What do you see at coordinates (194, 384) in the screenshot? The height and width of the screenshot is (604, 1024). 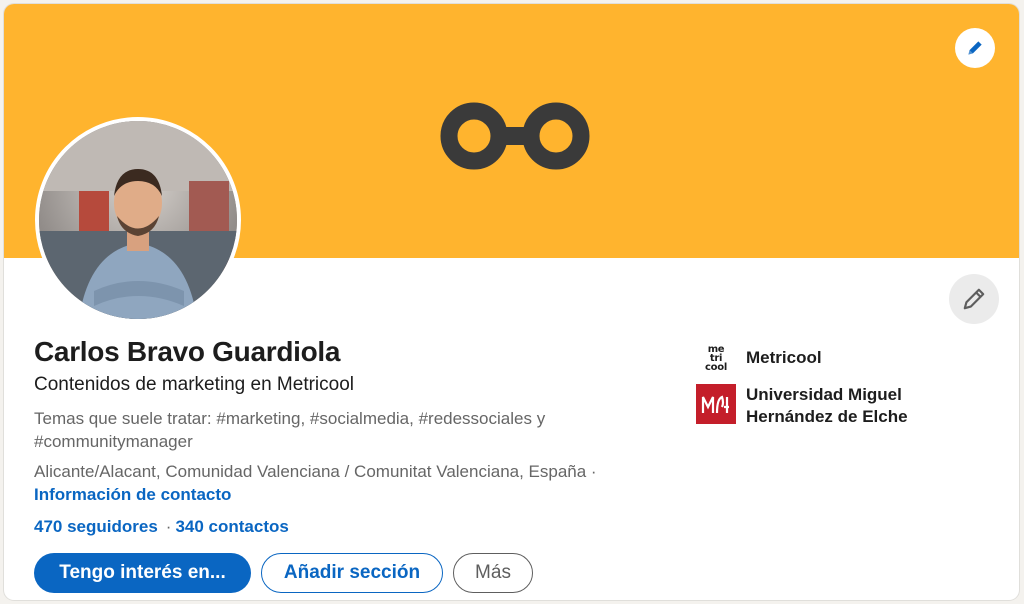 I see `profile-headline: Contenidos de marketing en Metricool` at bounding box center [194, 384].